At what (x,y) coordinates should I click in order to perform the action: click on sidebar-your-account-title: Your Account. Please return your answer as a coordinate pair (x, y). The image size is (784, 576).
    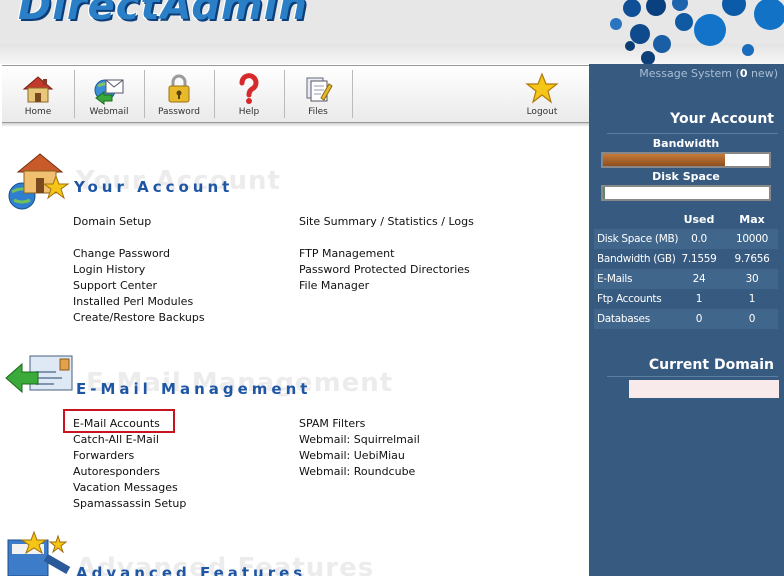
    Looking at the image, I should click on (722, 119).